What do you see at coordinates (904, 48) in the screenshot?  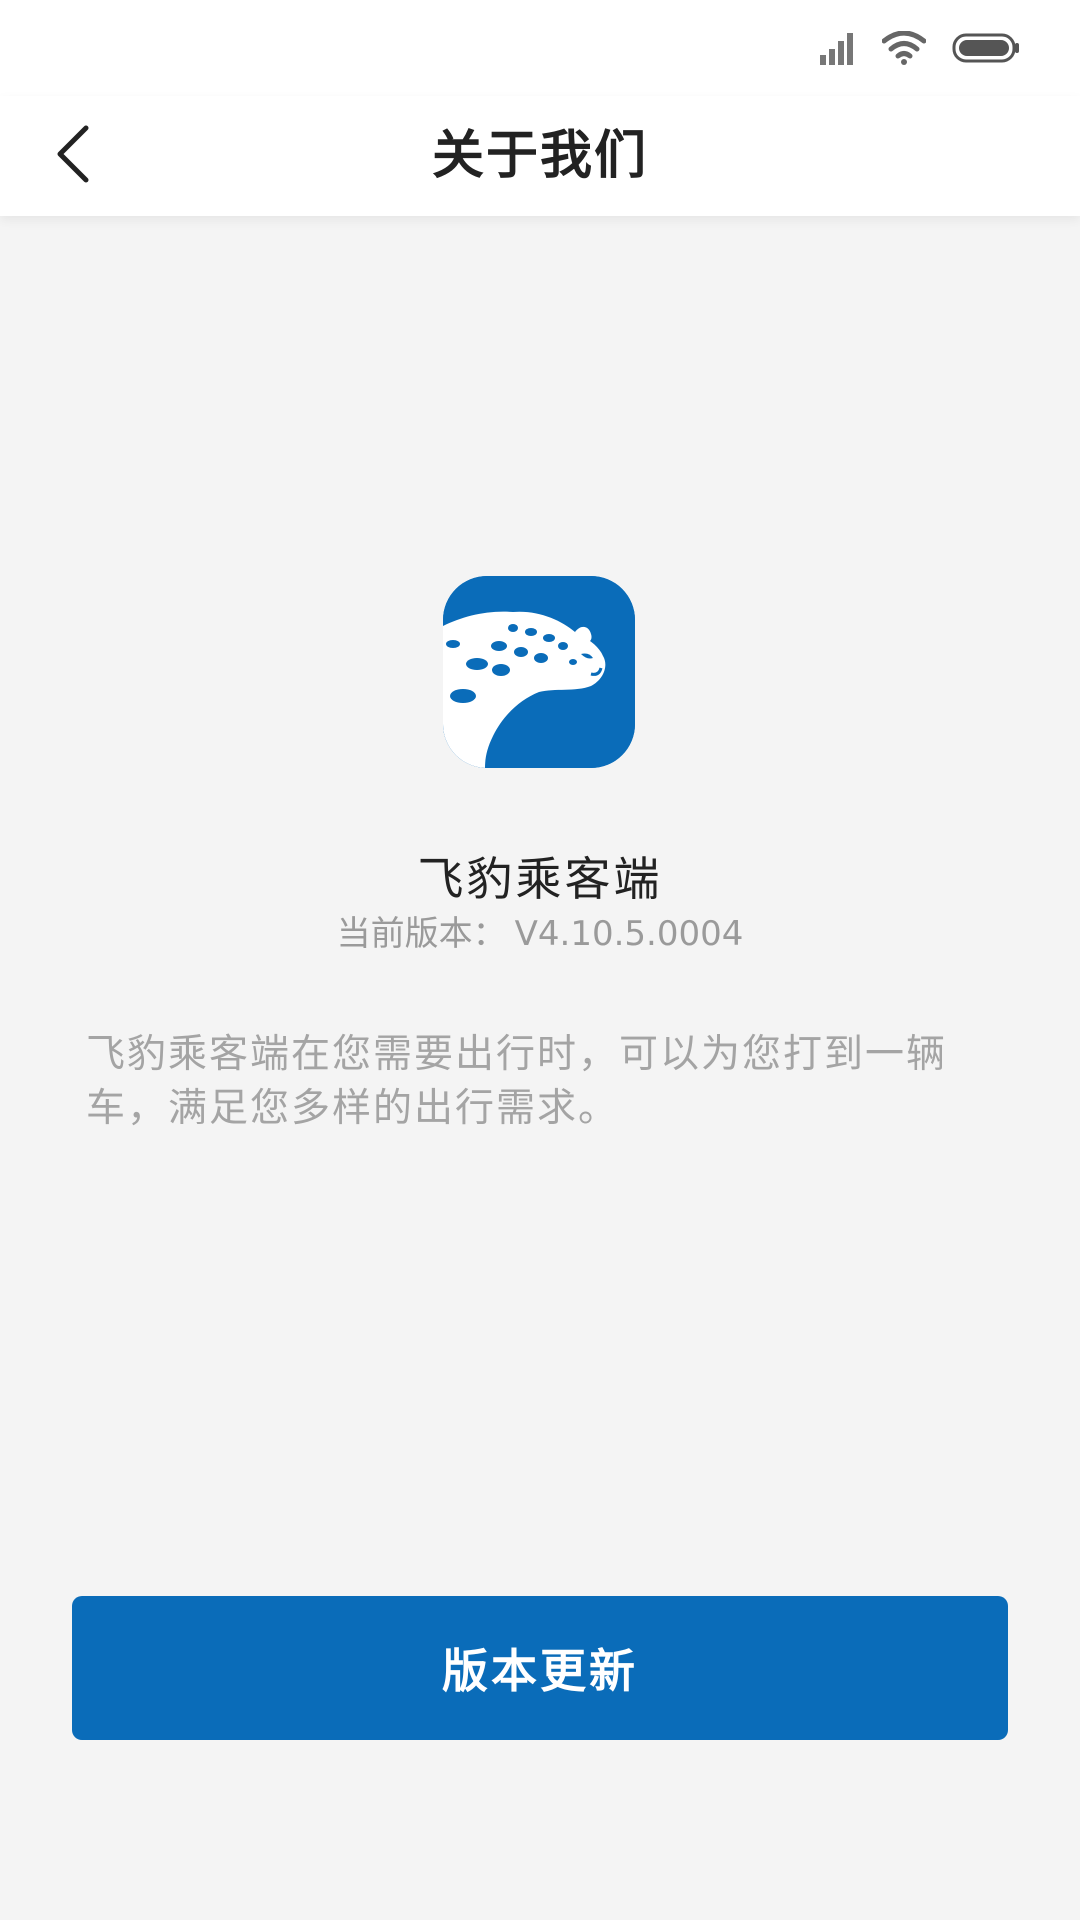 I see `wifi-icon` at bounding box center [904, 48].